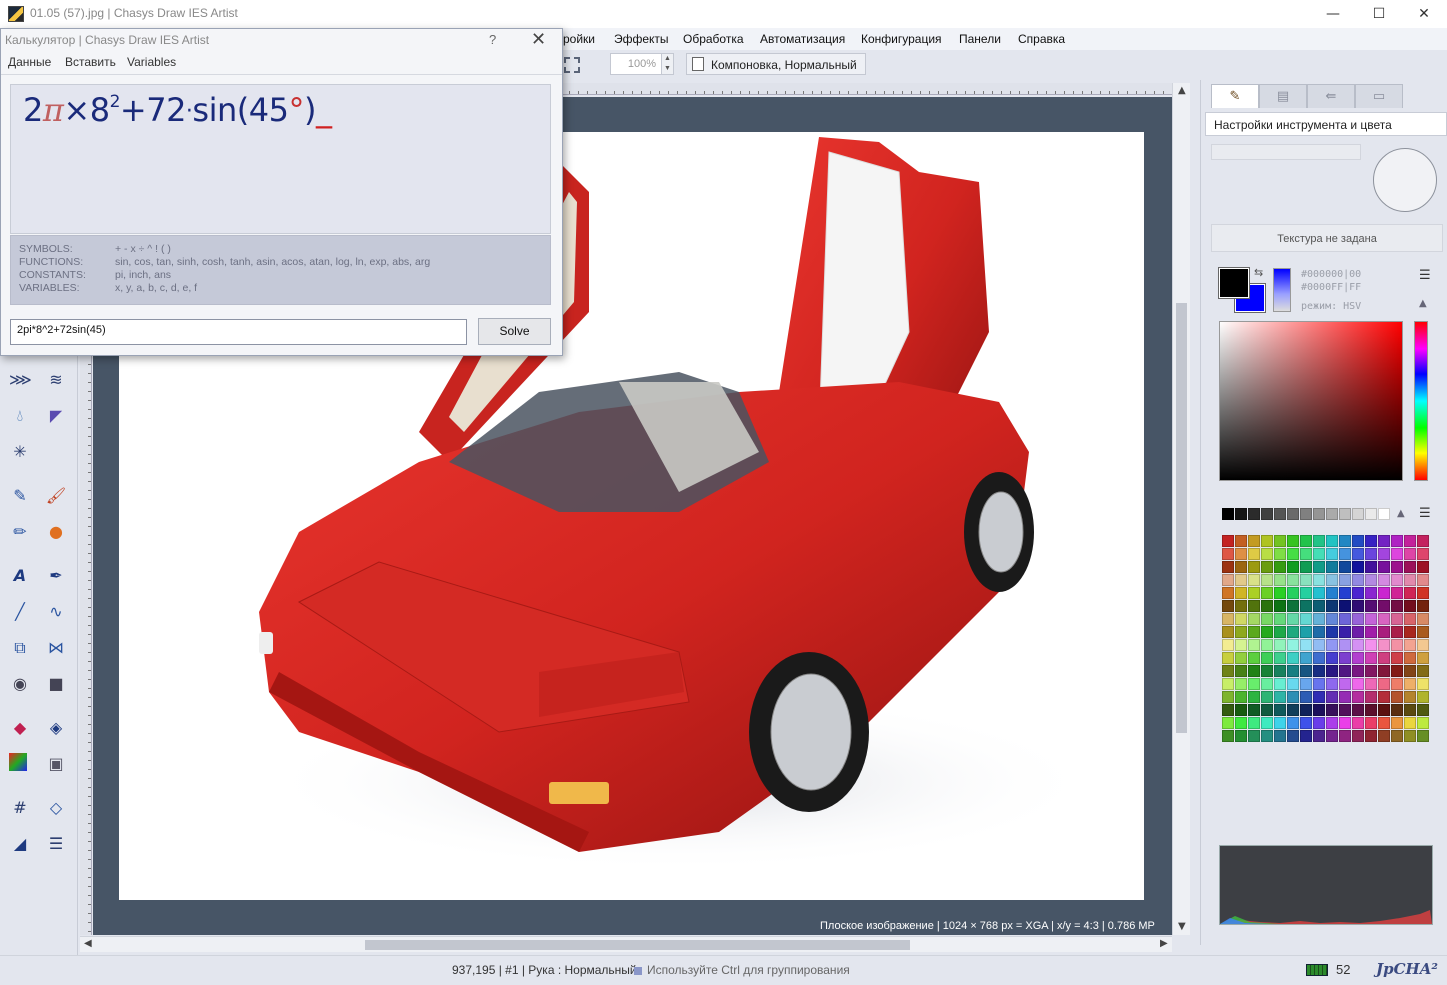 Image resolution: width=1447 pixels, height=985 pixels. Describe the element at coordinates (56, 844) in the screenshot. I see `adjust-icon: ☰` at that location.